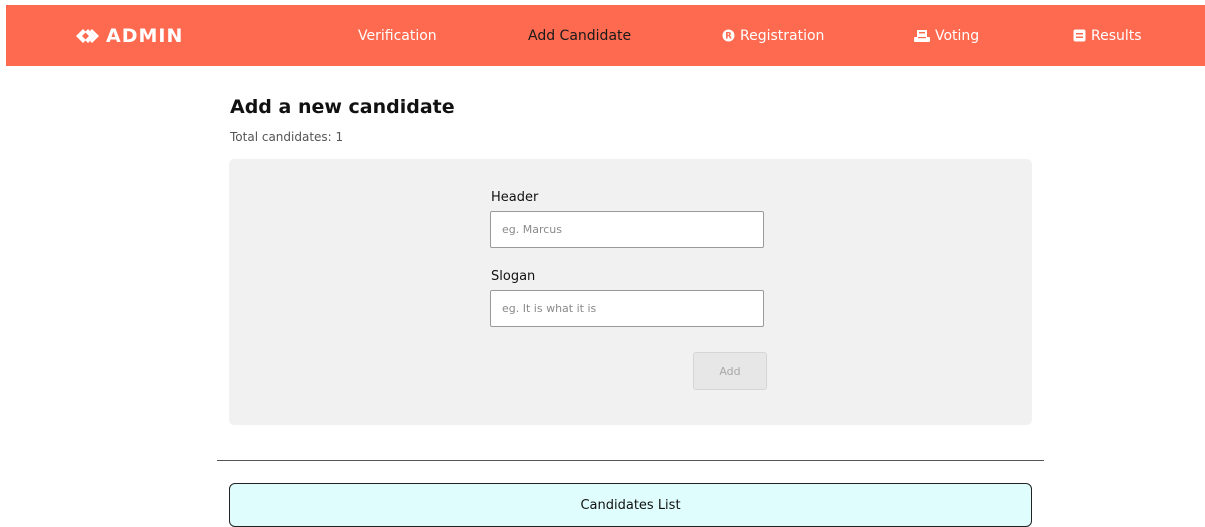  I want to click on nav-item-registration: R Registration, so click(773, 35).